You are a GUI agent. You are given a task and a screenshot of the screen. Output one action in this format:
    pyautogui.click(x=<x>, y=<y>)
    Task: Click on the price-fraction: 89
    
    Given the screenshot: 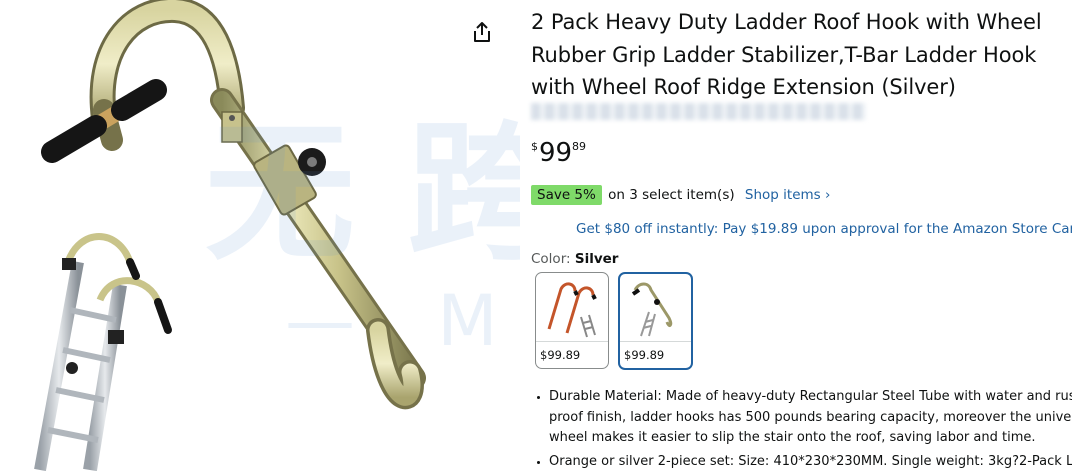 What is the action you would take?
    pyautogui.click(x=579, y=146)
    